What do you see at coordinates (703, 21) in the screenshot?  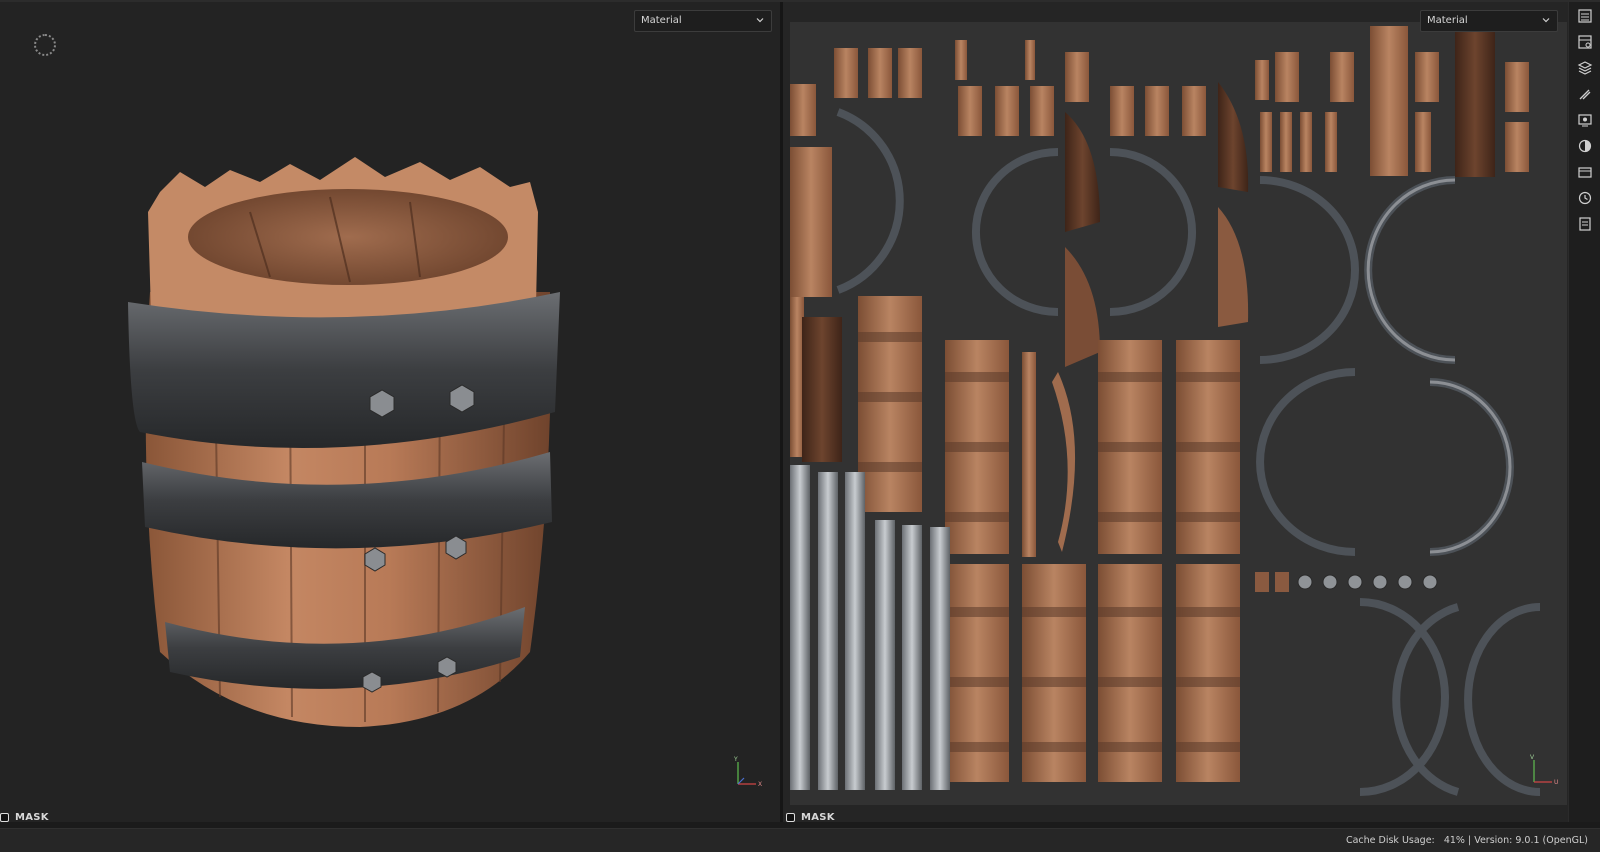 I see `viewport-3d-channel-dropdown: Material` at bounding box center [703, 21].